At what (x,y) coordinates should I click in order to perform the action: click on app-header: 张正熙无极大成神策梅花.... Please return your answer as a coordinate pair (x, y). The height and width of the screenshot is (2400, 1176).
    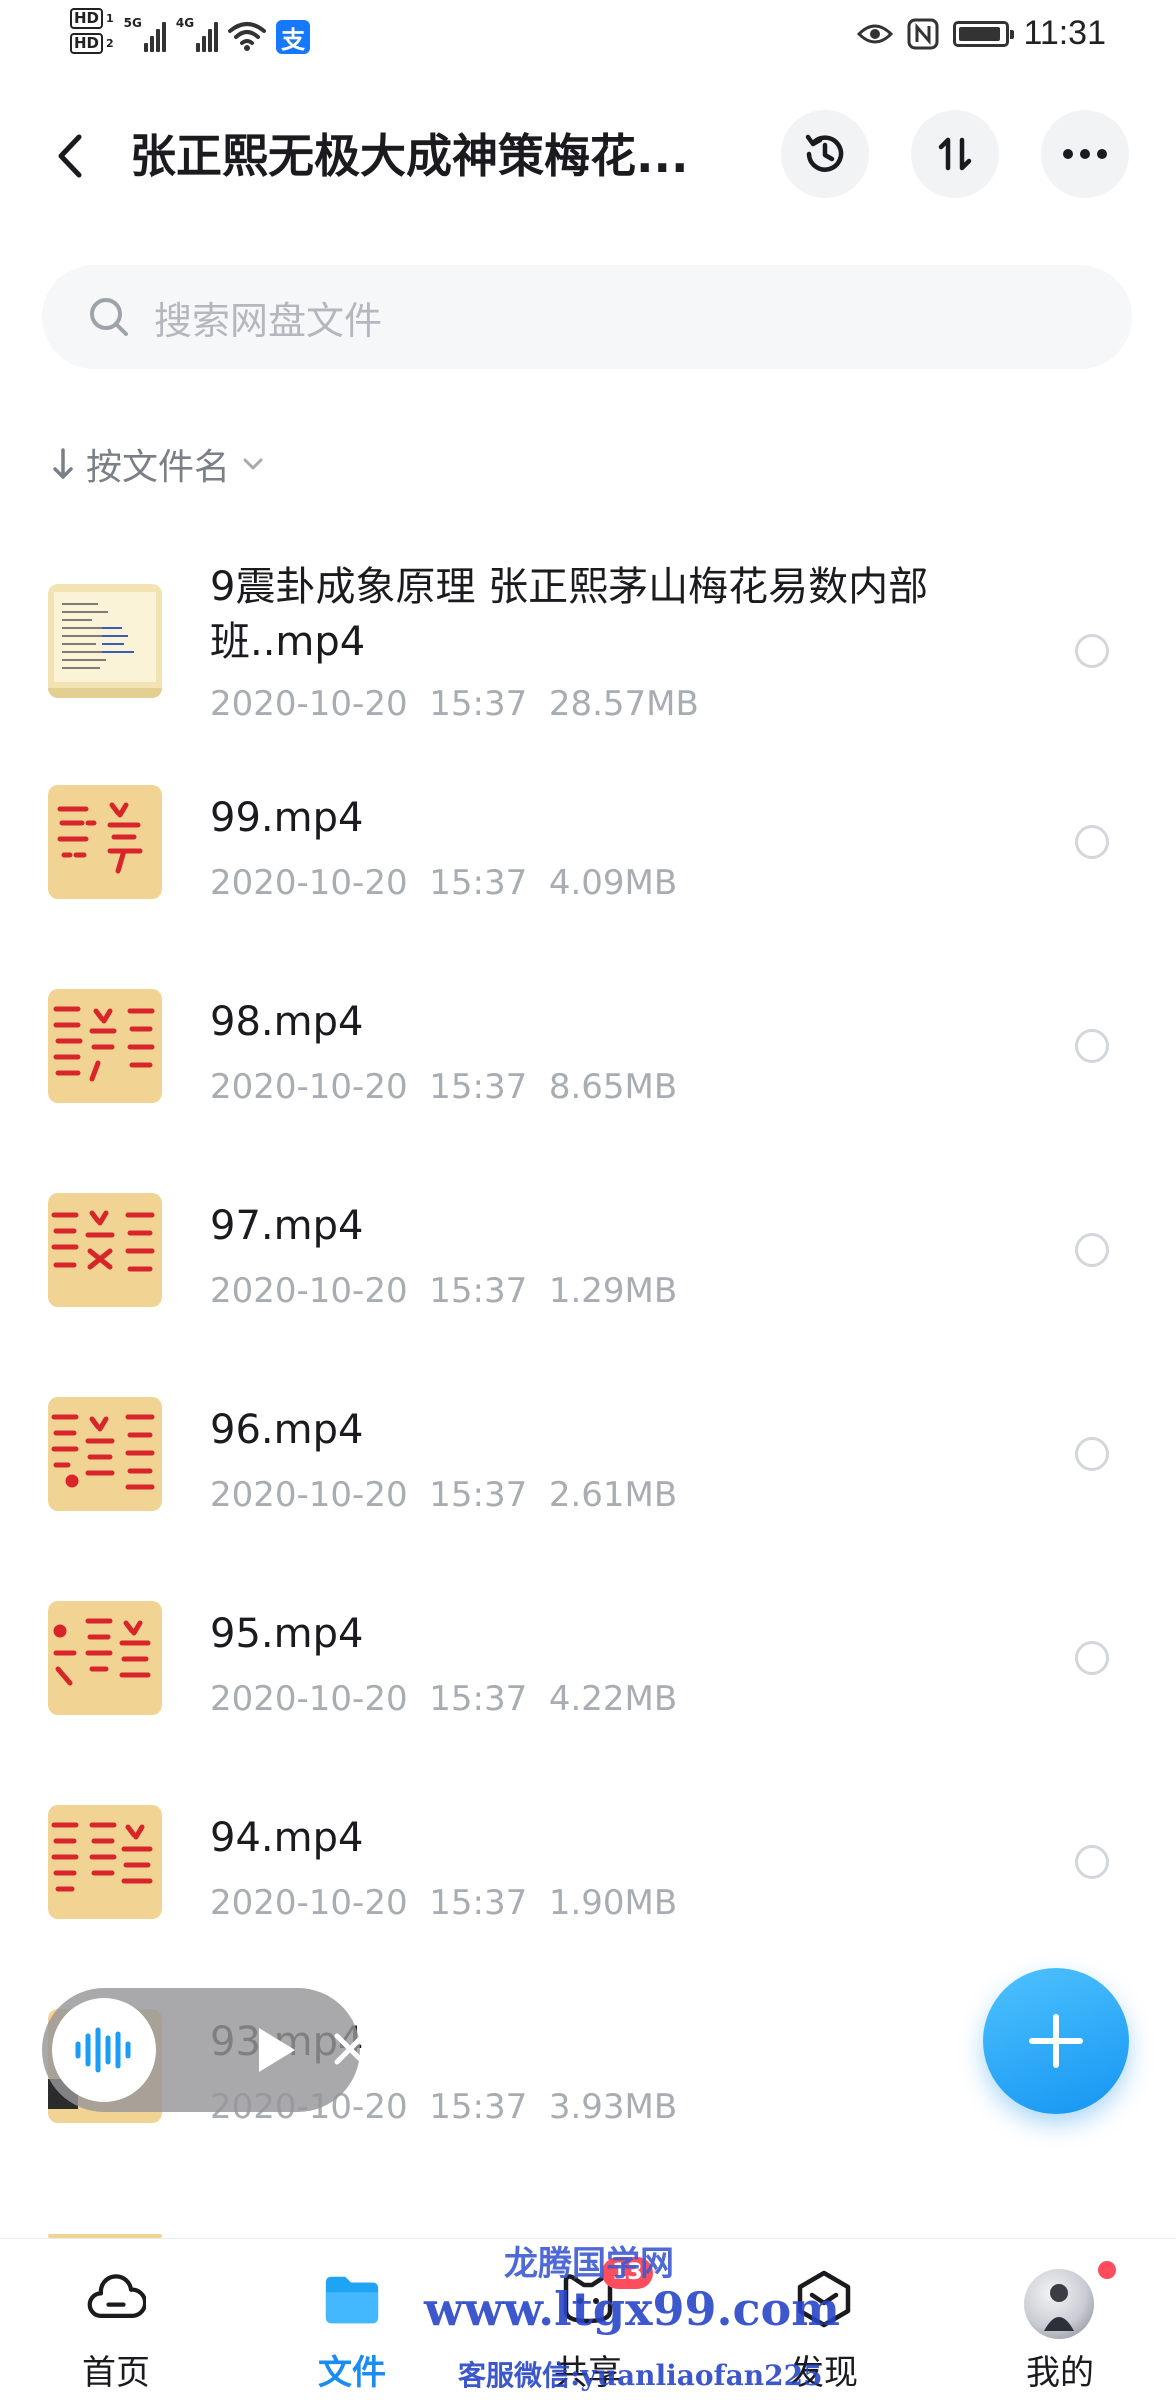
    Looking at the image, I should click on (588, 155).